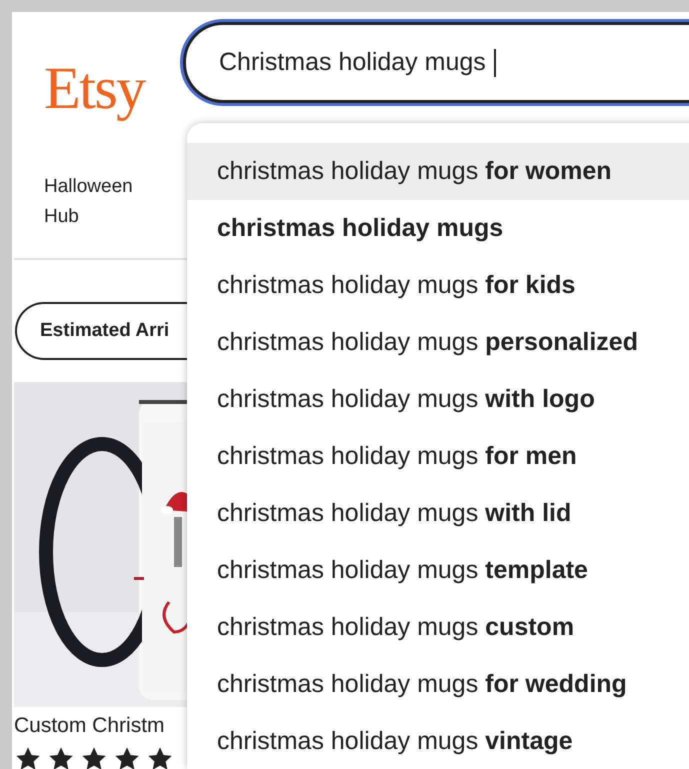 Image resolution: width=689 pixels, height=769 pixels. Describe the element at coordinates (352, 62) in the screenshot. I see `search-value: Christmas holiday mugs` at that location.